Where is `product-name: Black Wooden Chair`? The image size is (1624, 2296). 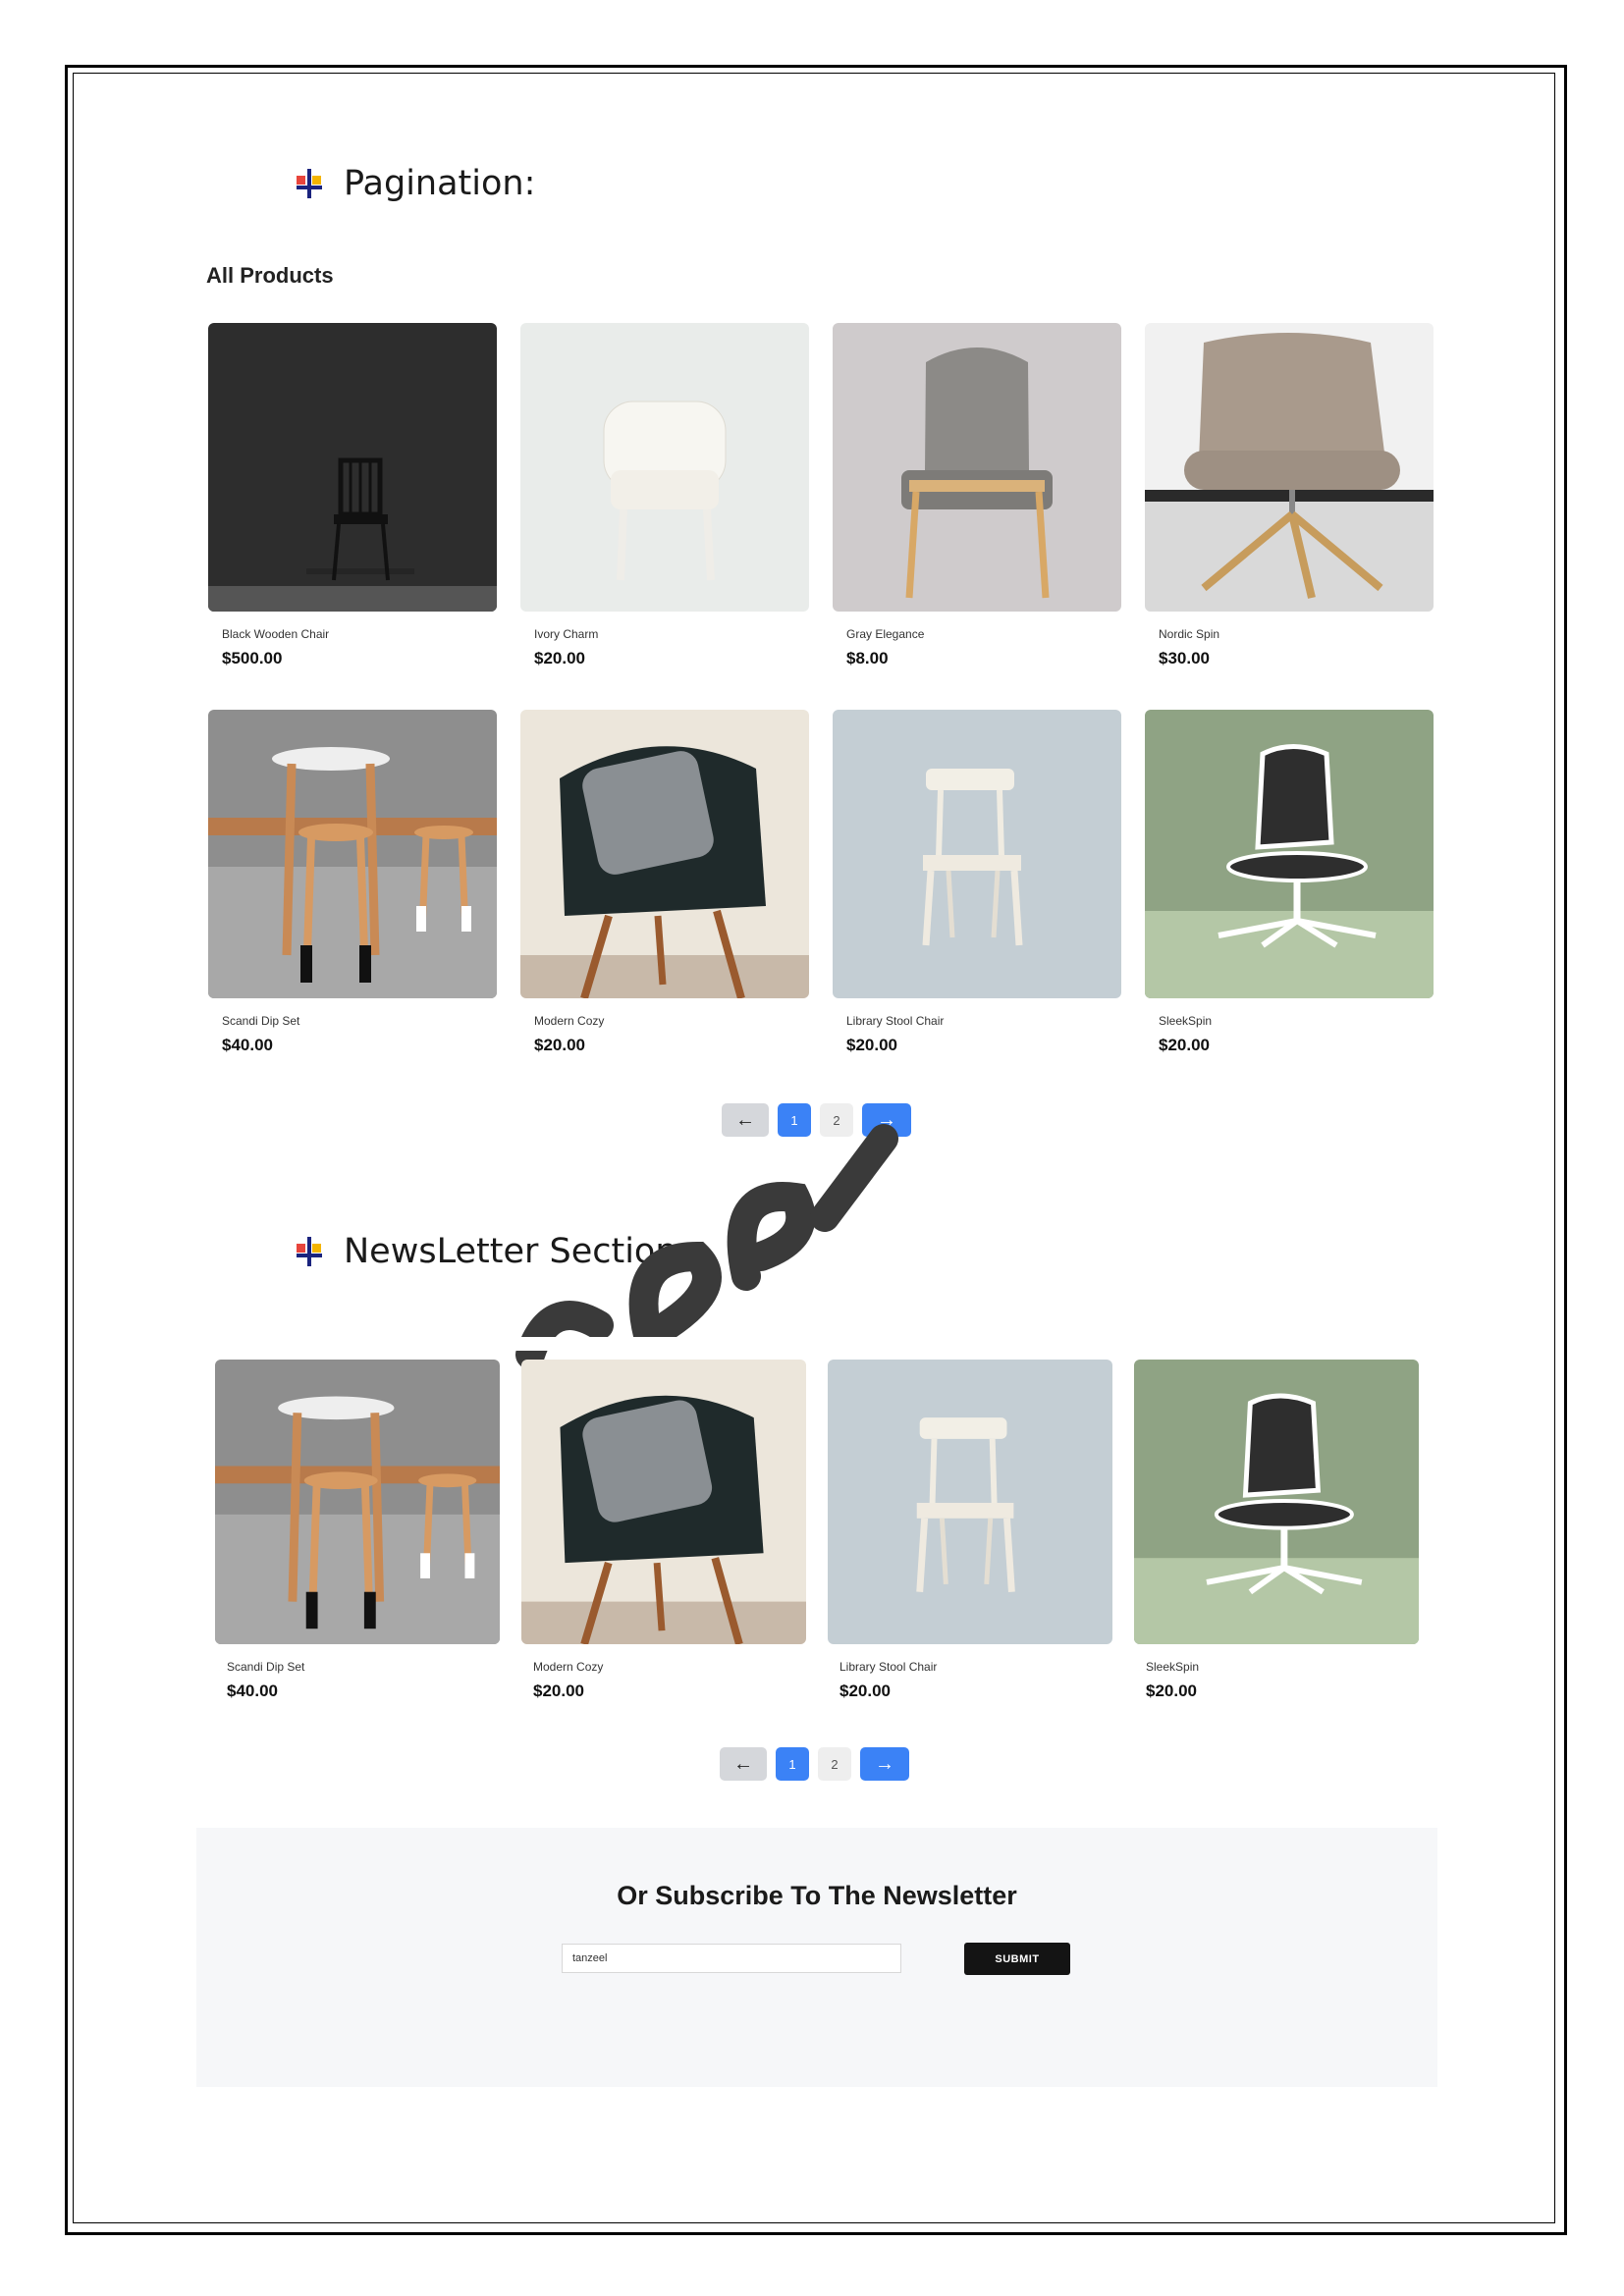
product-name: Black Wooden Chair is located at coordinates (276, 634).